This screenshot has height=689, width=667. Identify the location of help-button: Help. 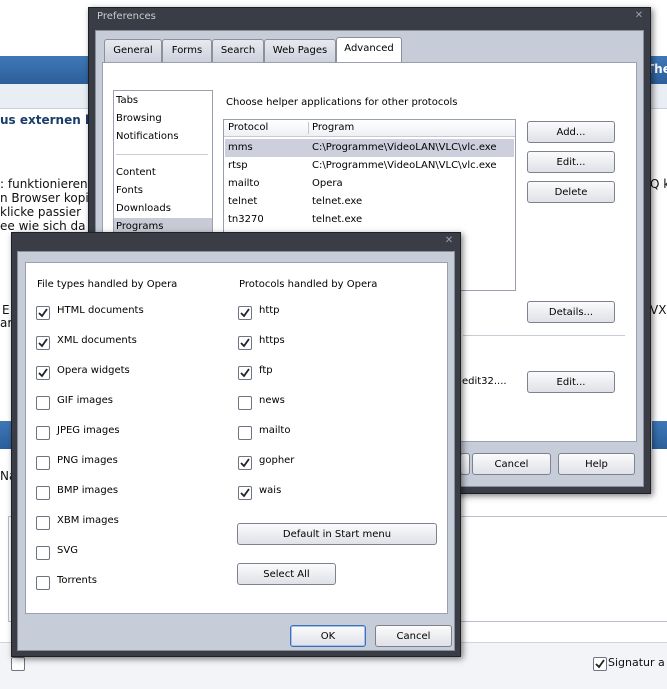
(596, 464).